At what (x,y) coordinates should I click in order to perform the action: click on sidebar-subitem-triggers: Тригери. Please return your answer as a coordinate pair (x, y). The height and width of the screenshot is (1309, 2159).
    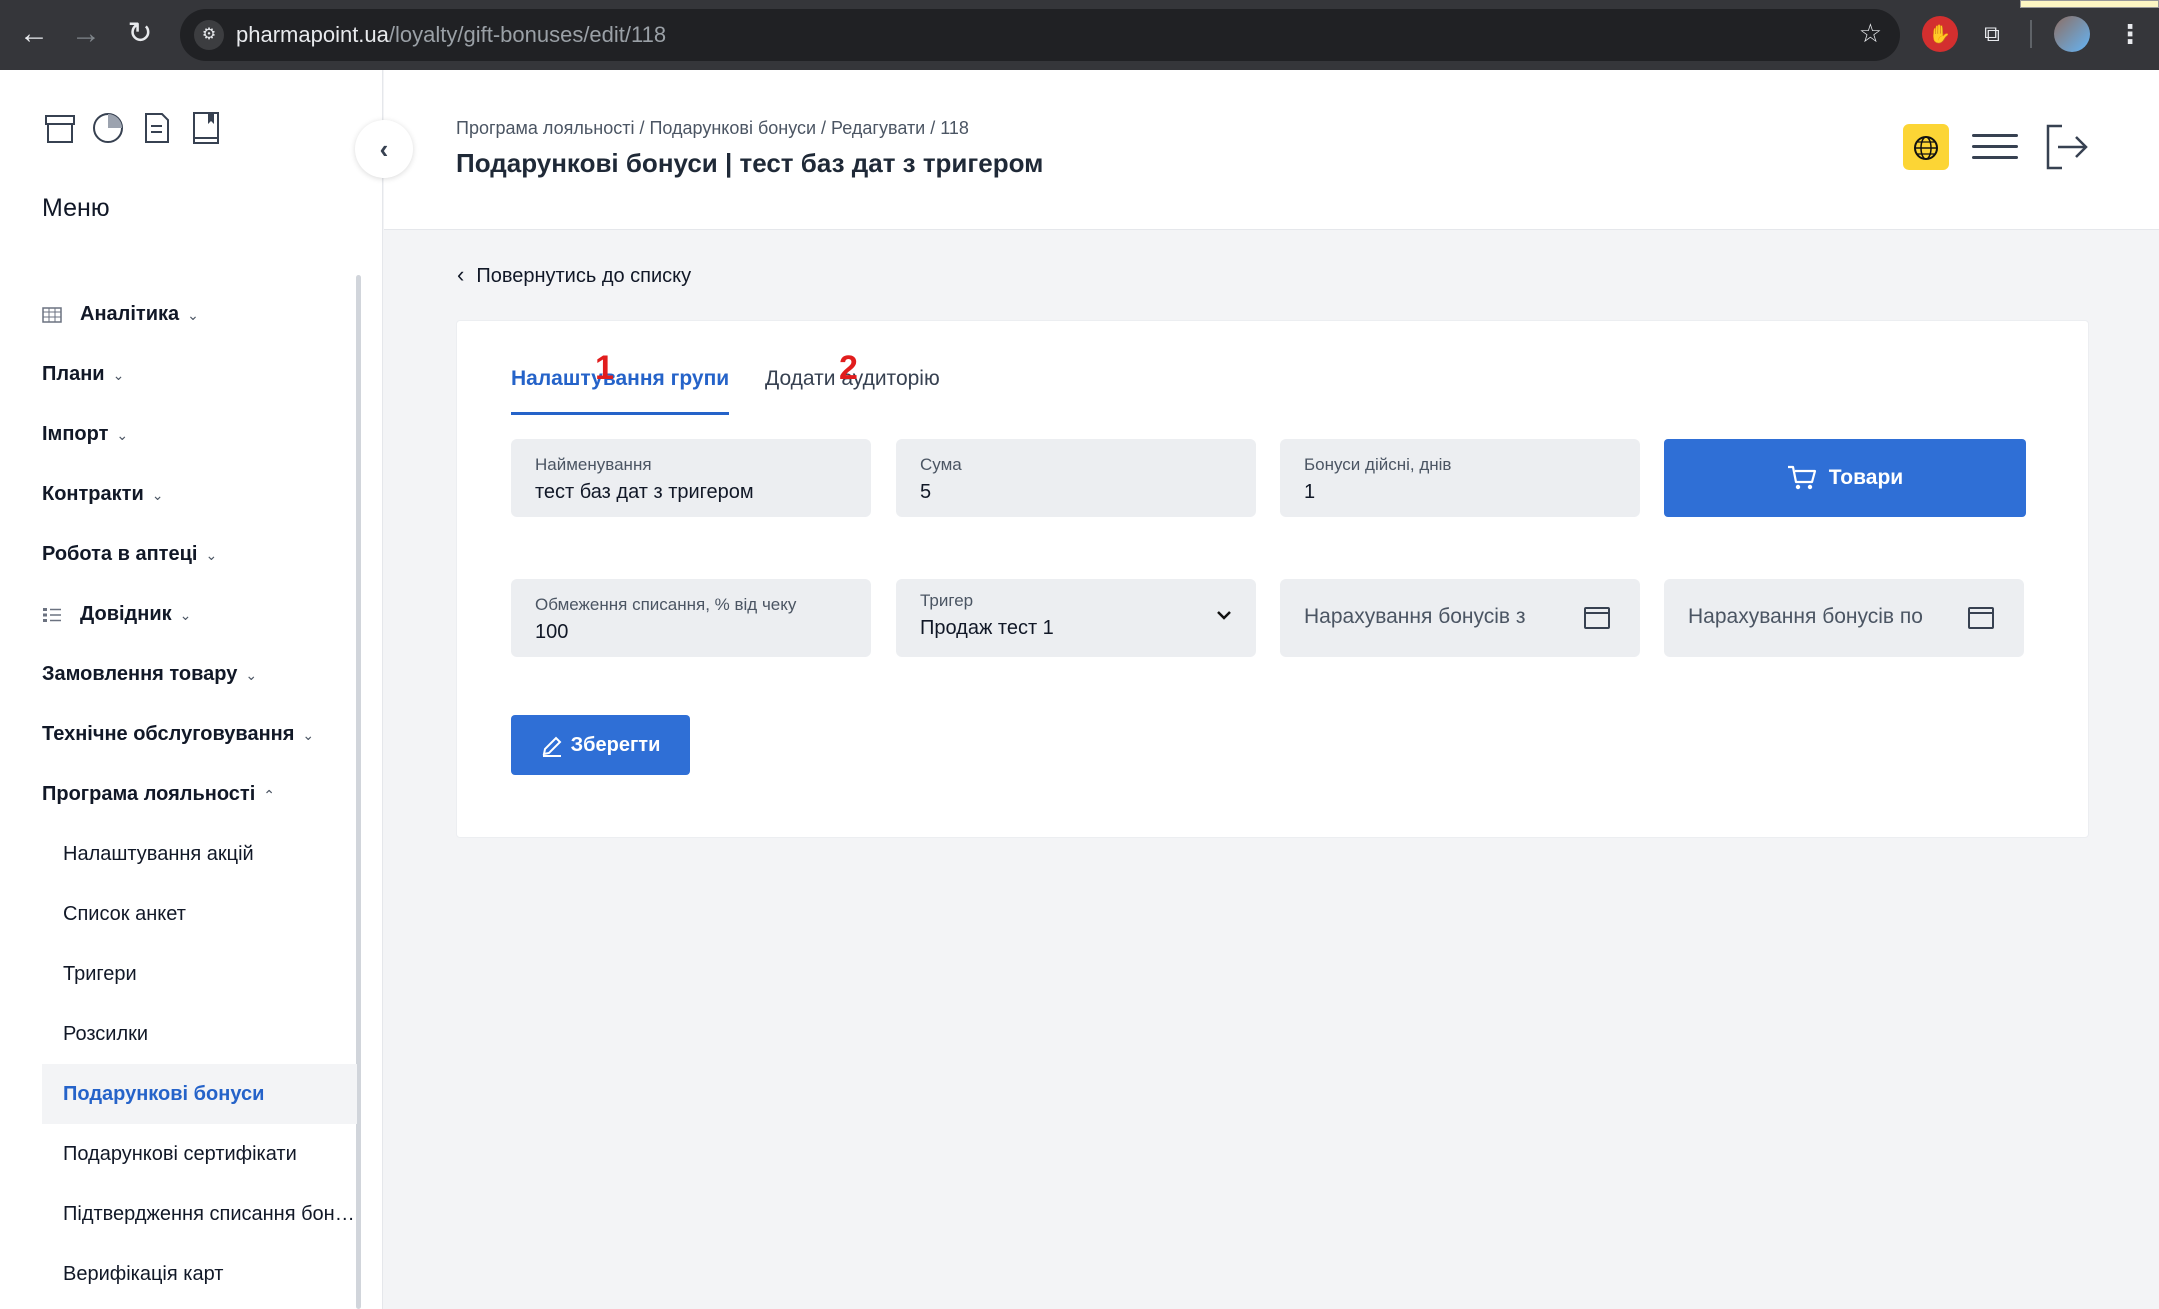
    Looking at the image, I should click on (199, 974).